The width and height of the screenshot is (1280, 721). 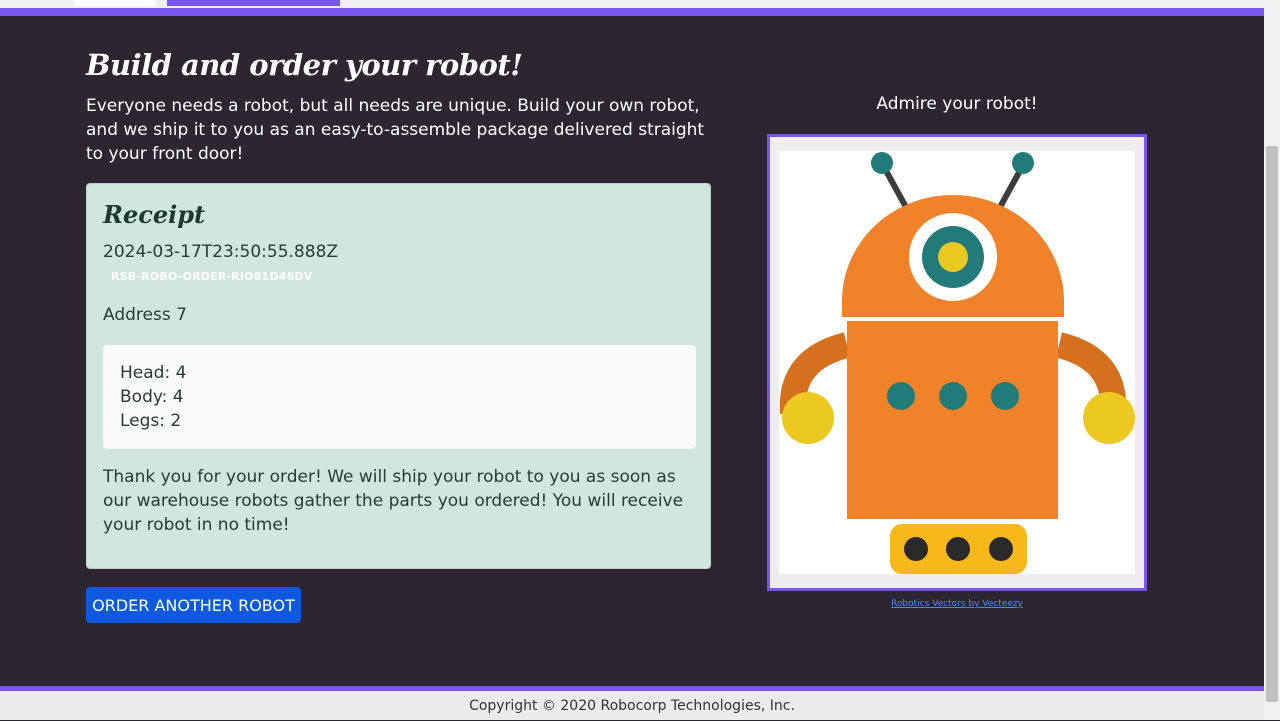 What do you see at coordinates (221, 252) in the screenshot?
I see `order-timestamp: 2024-03-17T23:50:55.888Z` at bounding box center [221, 252].